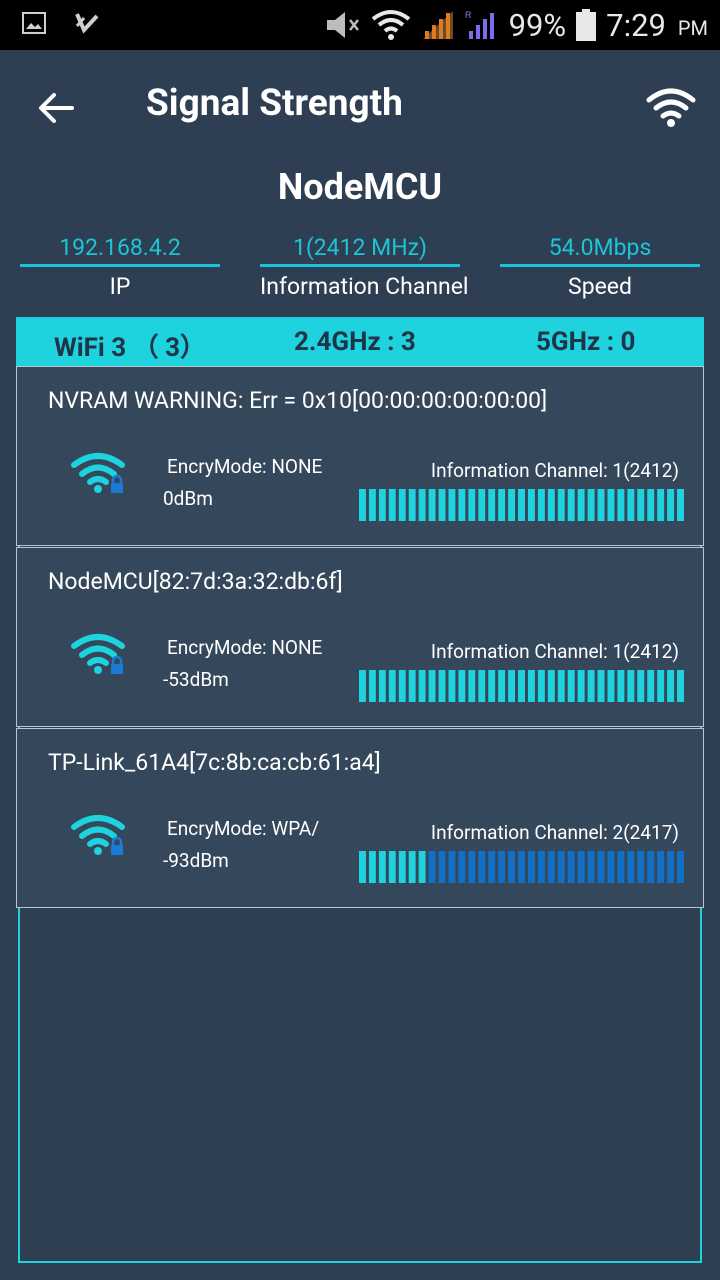  What do you see at coordinates (34, 23) in the screenshot?
I see `gallery-icon` at bounding box center [34, 23].